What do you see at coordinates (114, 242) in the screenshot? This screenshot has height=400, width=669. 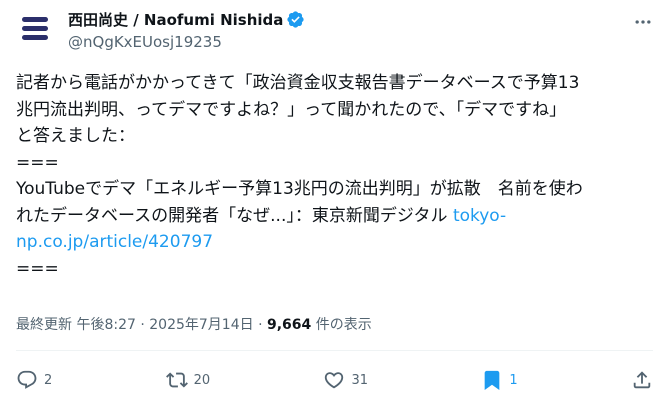 I see `article-link-continued: np.co.jp/article/420797` at bounding box center [114, 242].